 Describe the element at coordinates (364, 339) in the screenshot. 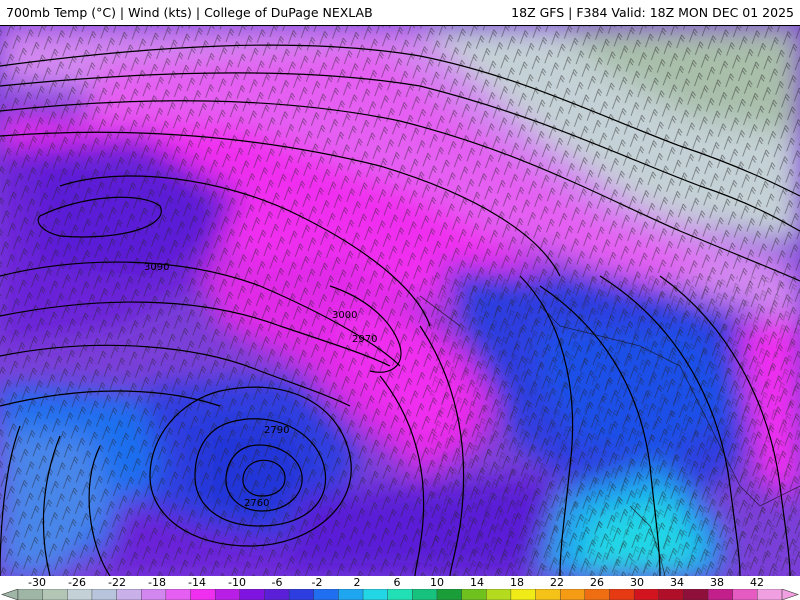

I see `contour-label-2970: 2970` at that location.